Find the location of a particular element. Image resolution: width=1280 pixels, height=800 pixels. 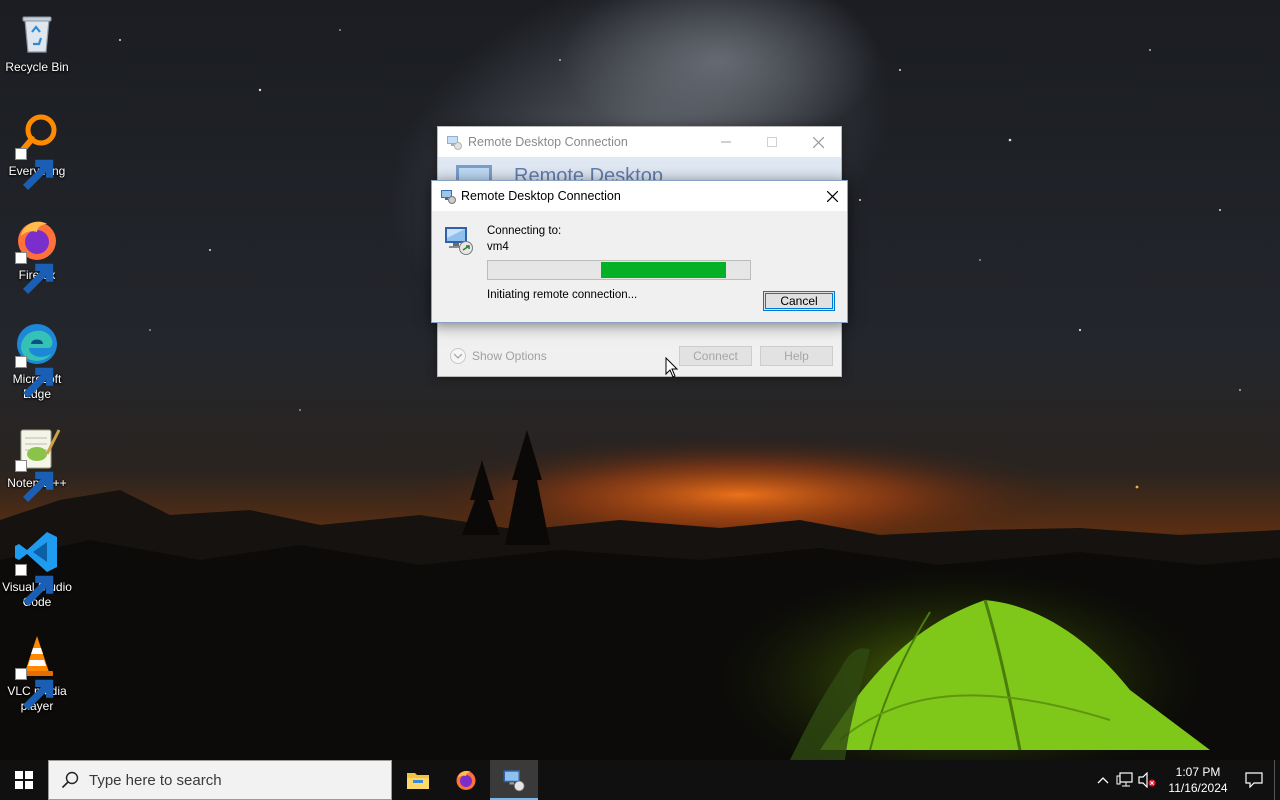

taskbar-firefox is located at coordinates (466, 780).